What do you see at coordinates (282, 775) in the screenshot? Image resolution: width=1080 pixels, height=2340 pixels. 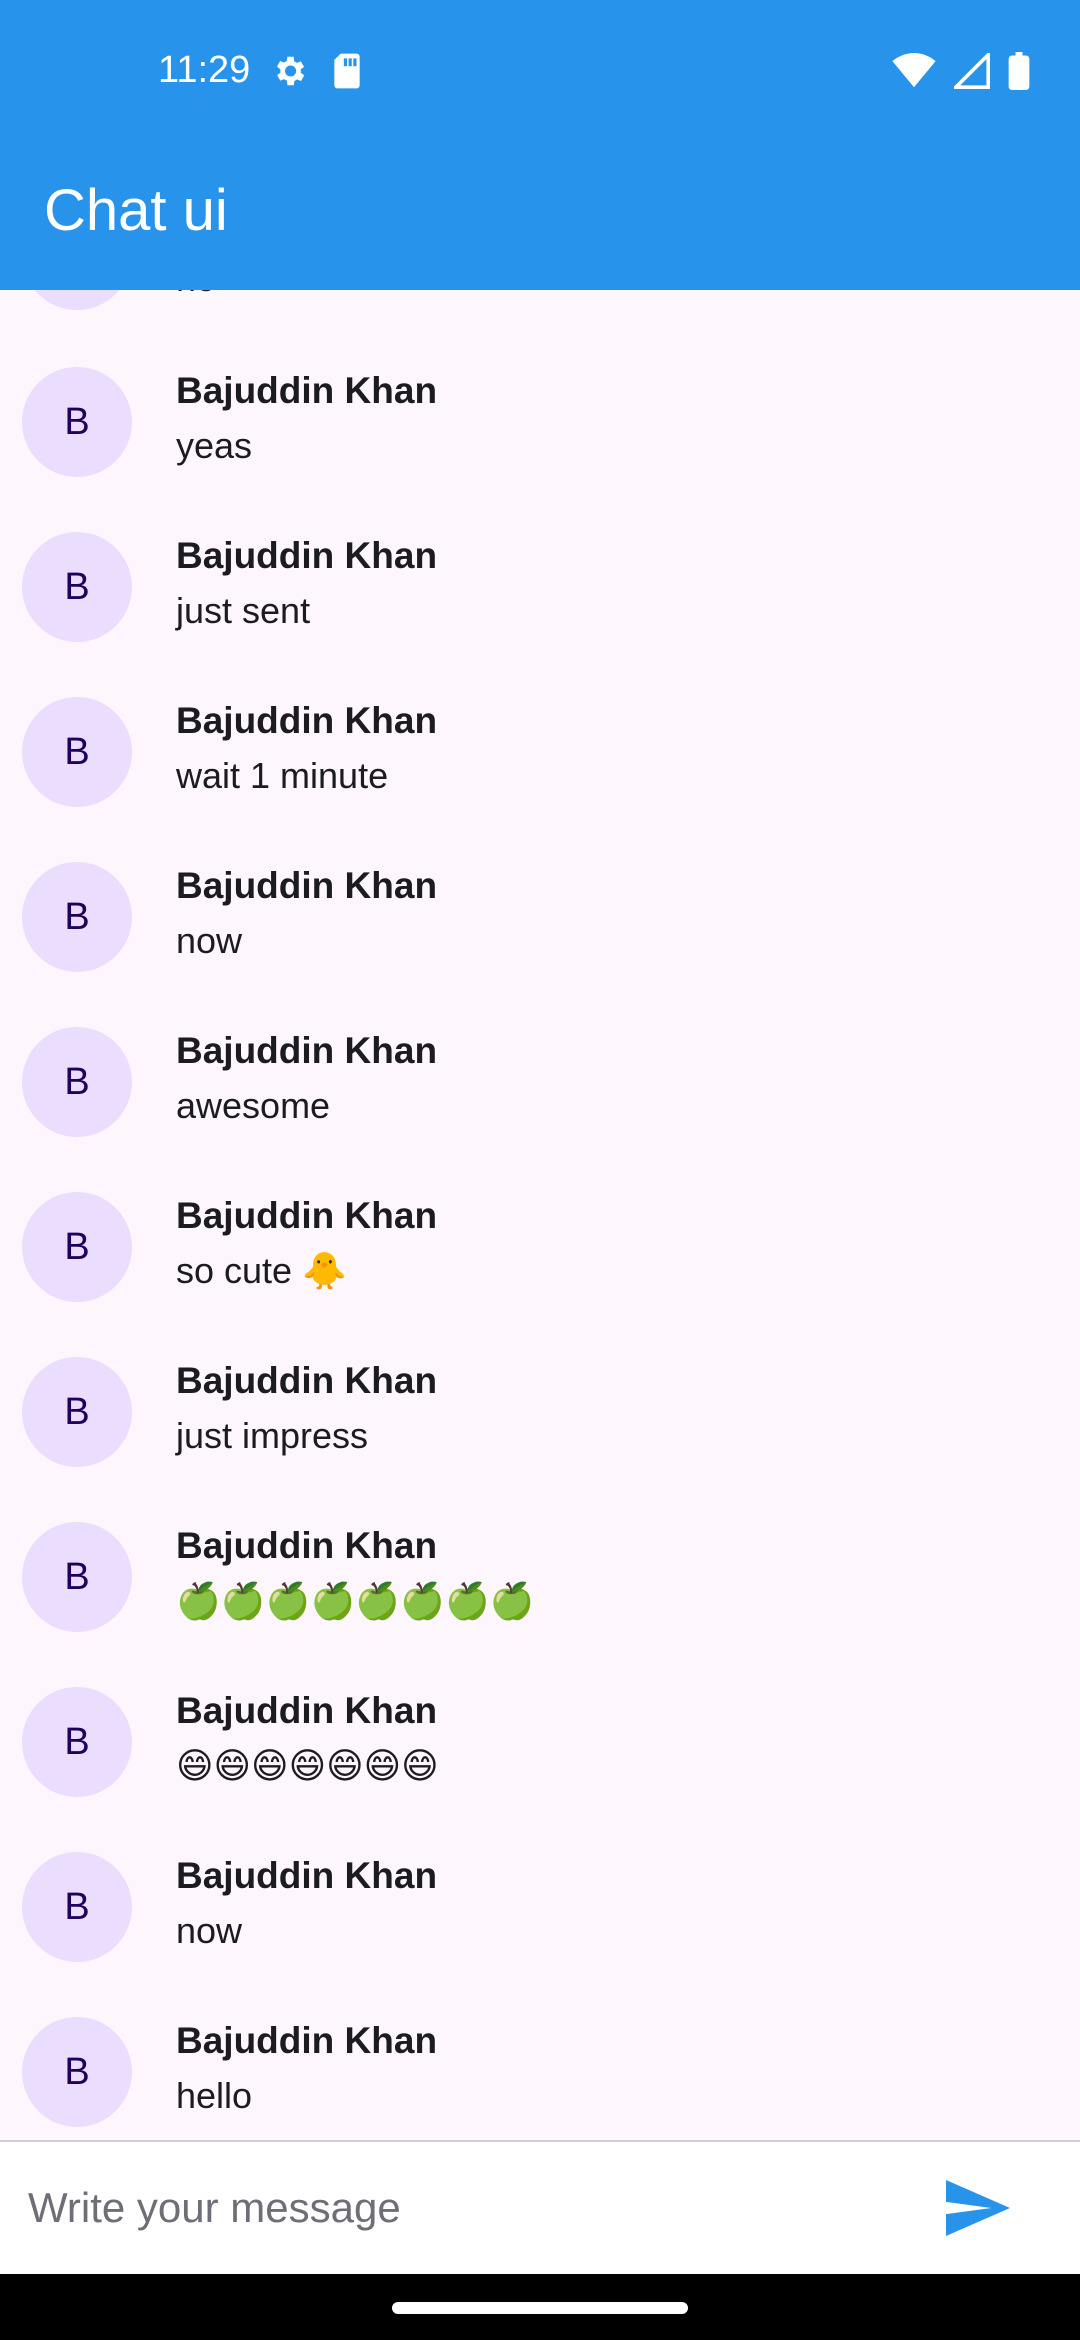 I see `chat-message: wait 1 minute` at bounding box center [282, 775].